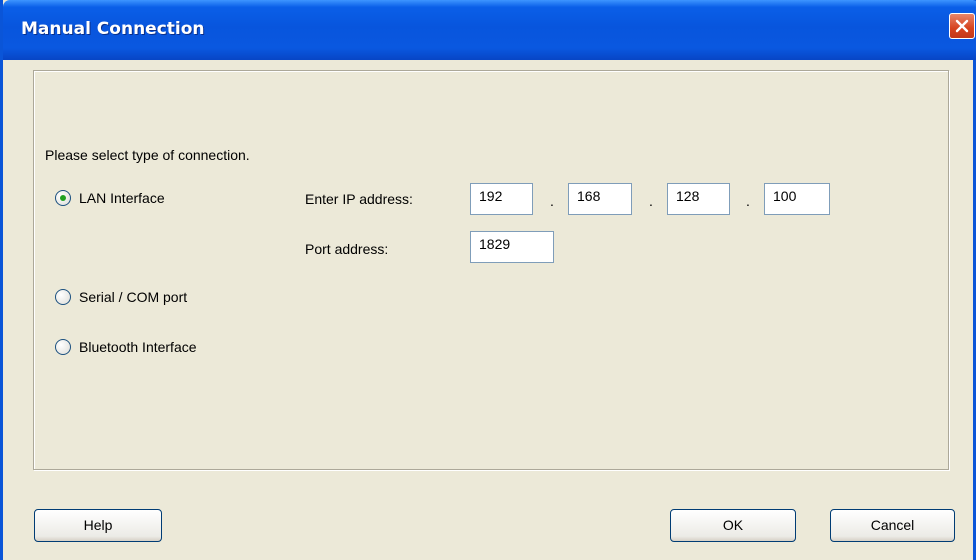  What do you see at coordinates (138, 347) in the screenshot?
I see `radio-label: Bluetooth Interface` at bounding box center [138, 347].